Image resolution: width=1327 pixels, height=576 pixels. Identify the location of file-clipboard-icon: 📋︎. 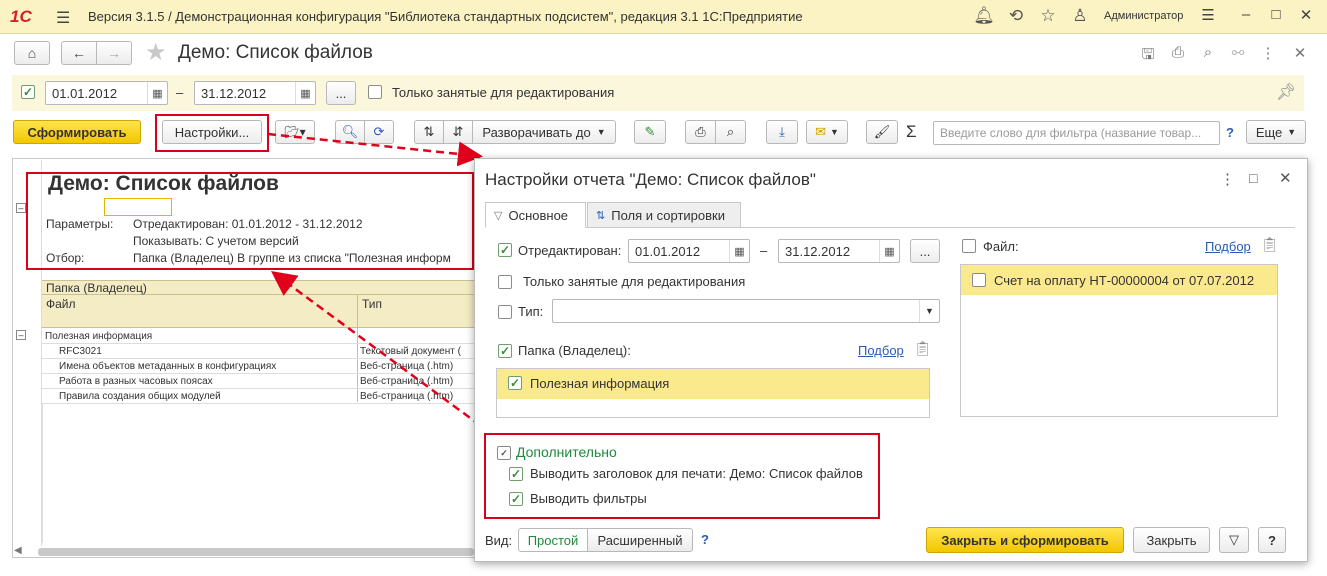
(1270, 244).